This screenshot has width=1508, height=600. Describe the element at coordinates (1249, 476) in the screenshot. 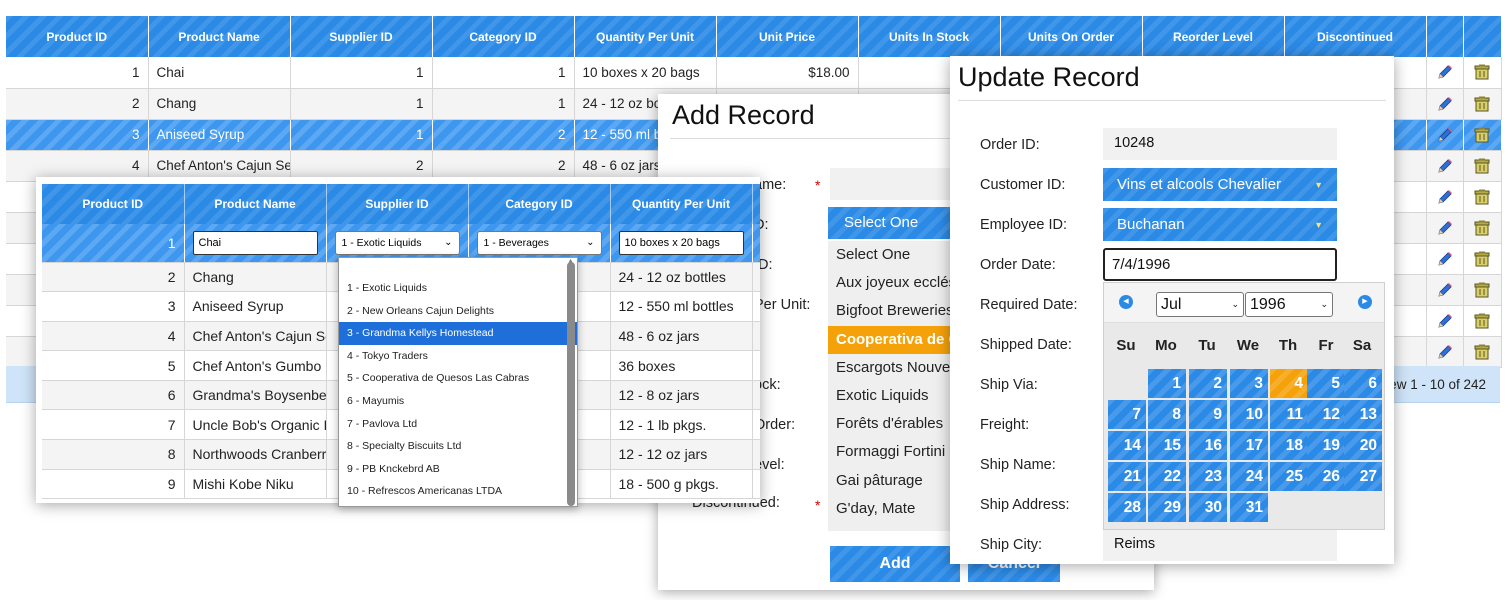

I see `calendar-day: 24` at that location.